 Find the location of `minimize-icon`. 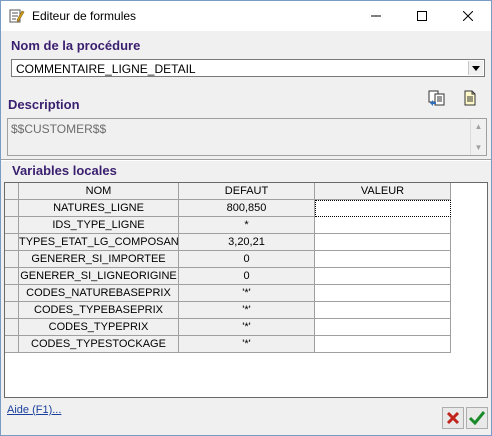

minimize-icon is located at coordinates (376, 16).